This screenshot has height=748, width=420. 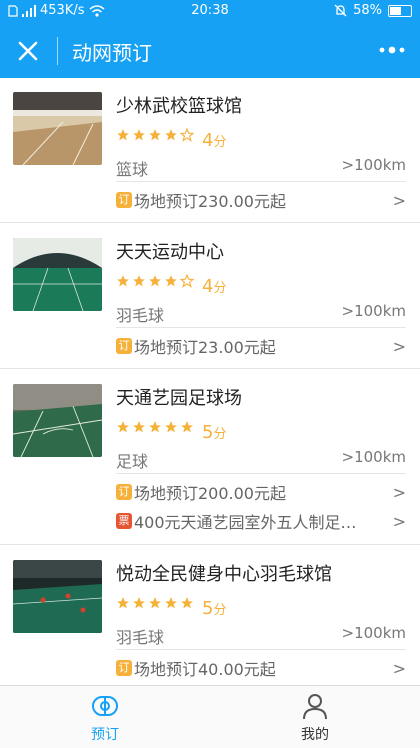 I want to click on app-bar: 动网预订, so click(x=210, y=50).